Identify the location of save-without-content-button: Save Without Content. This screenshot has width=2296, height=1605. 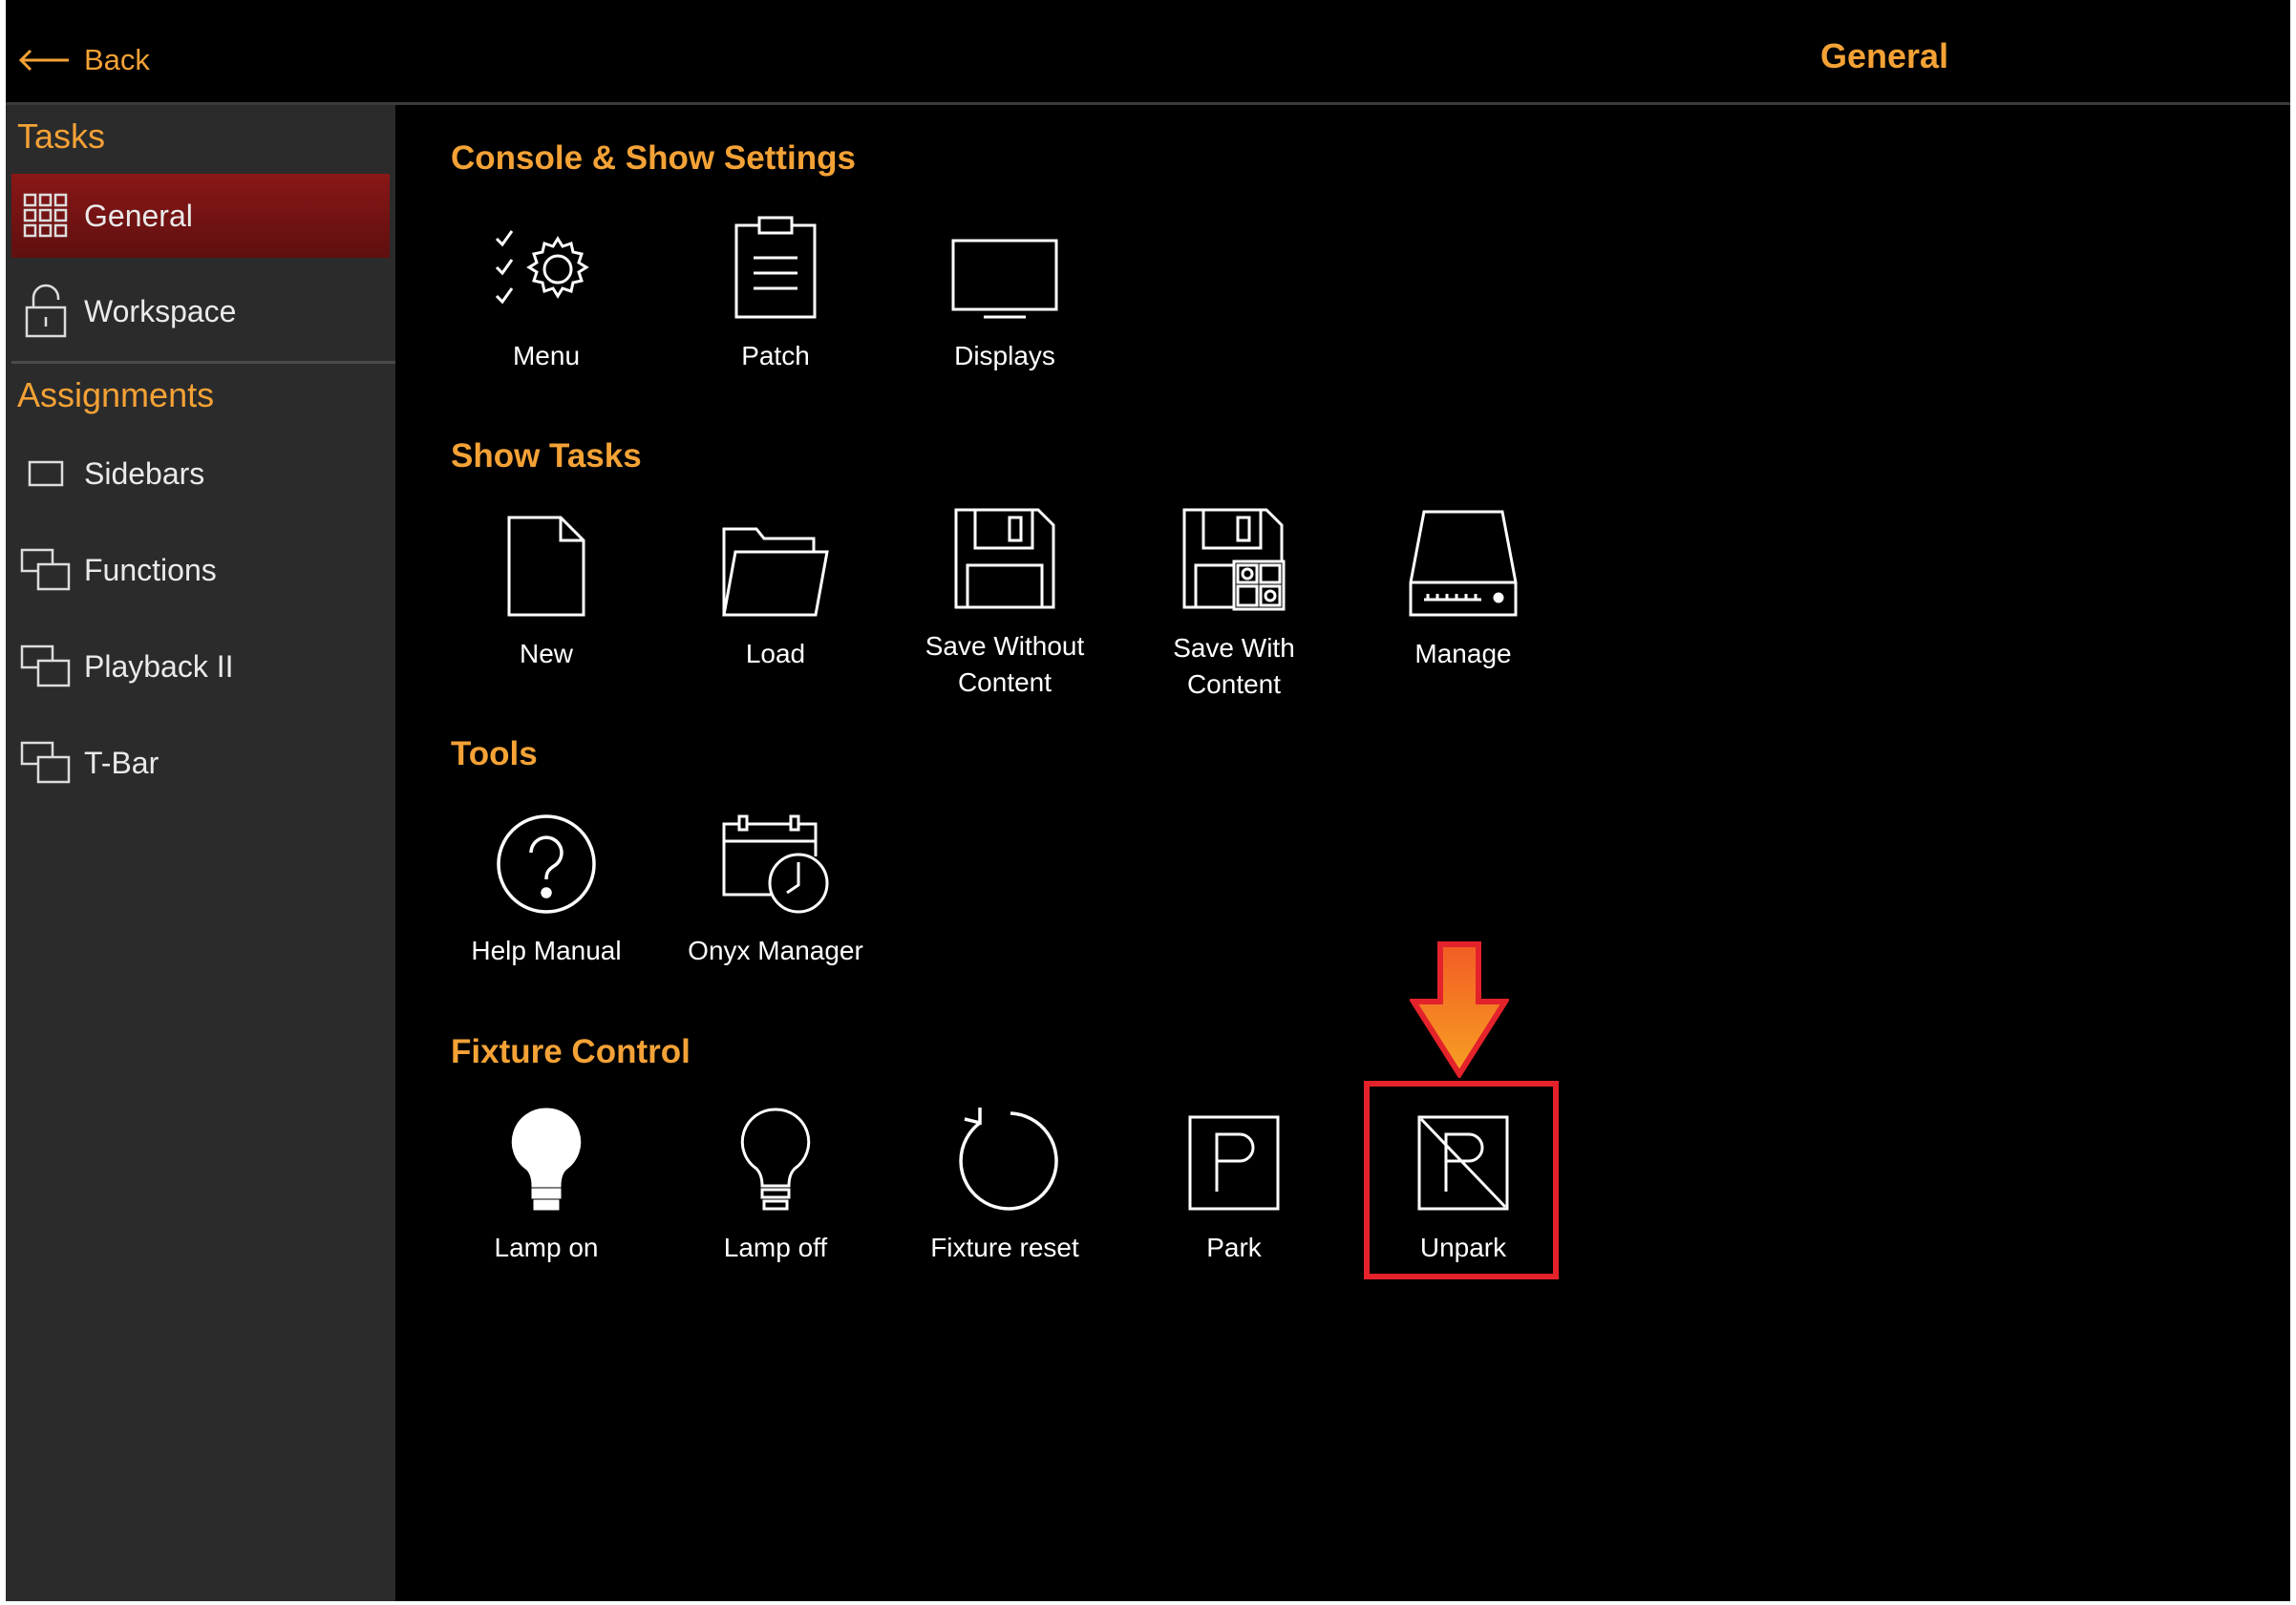
(1005, 601).